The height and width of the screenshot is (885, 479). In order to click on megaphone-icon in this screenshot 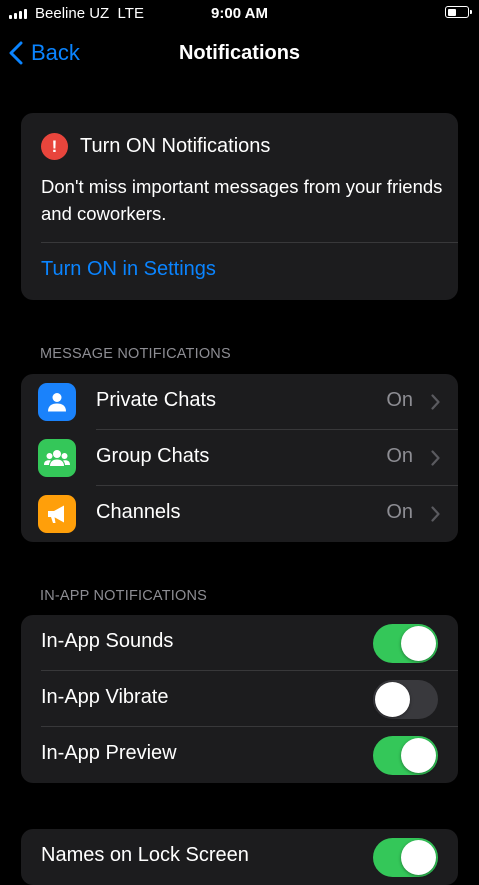, I will do `click(57, 514)`.